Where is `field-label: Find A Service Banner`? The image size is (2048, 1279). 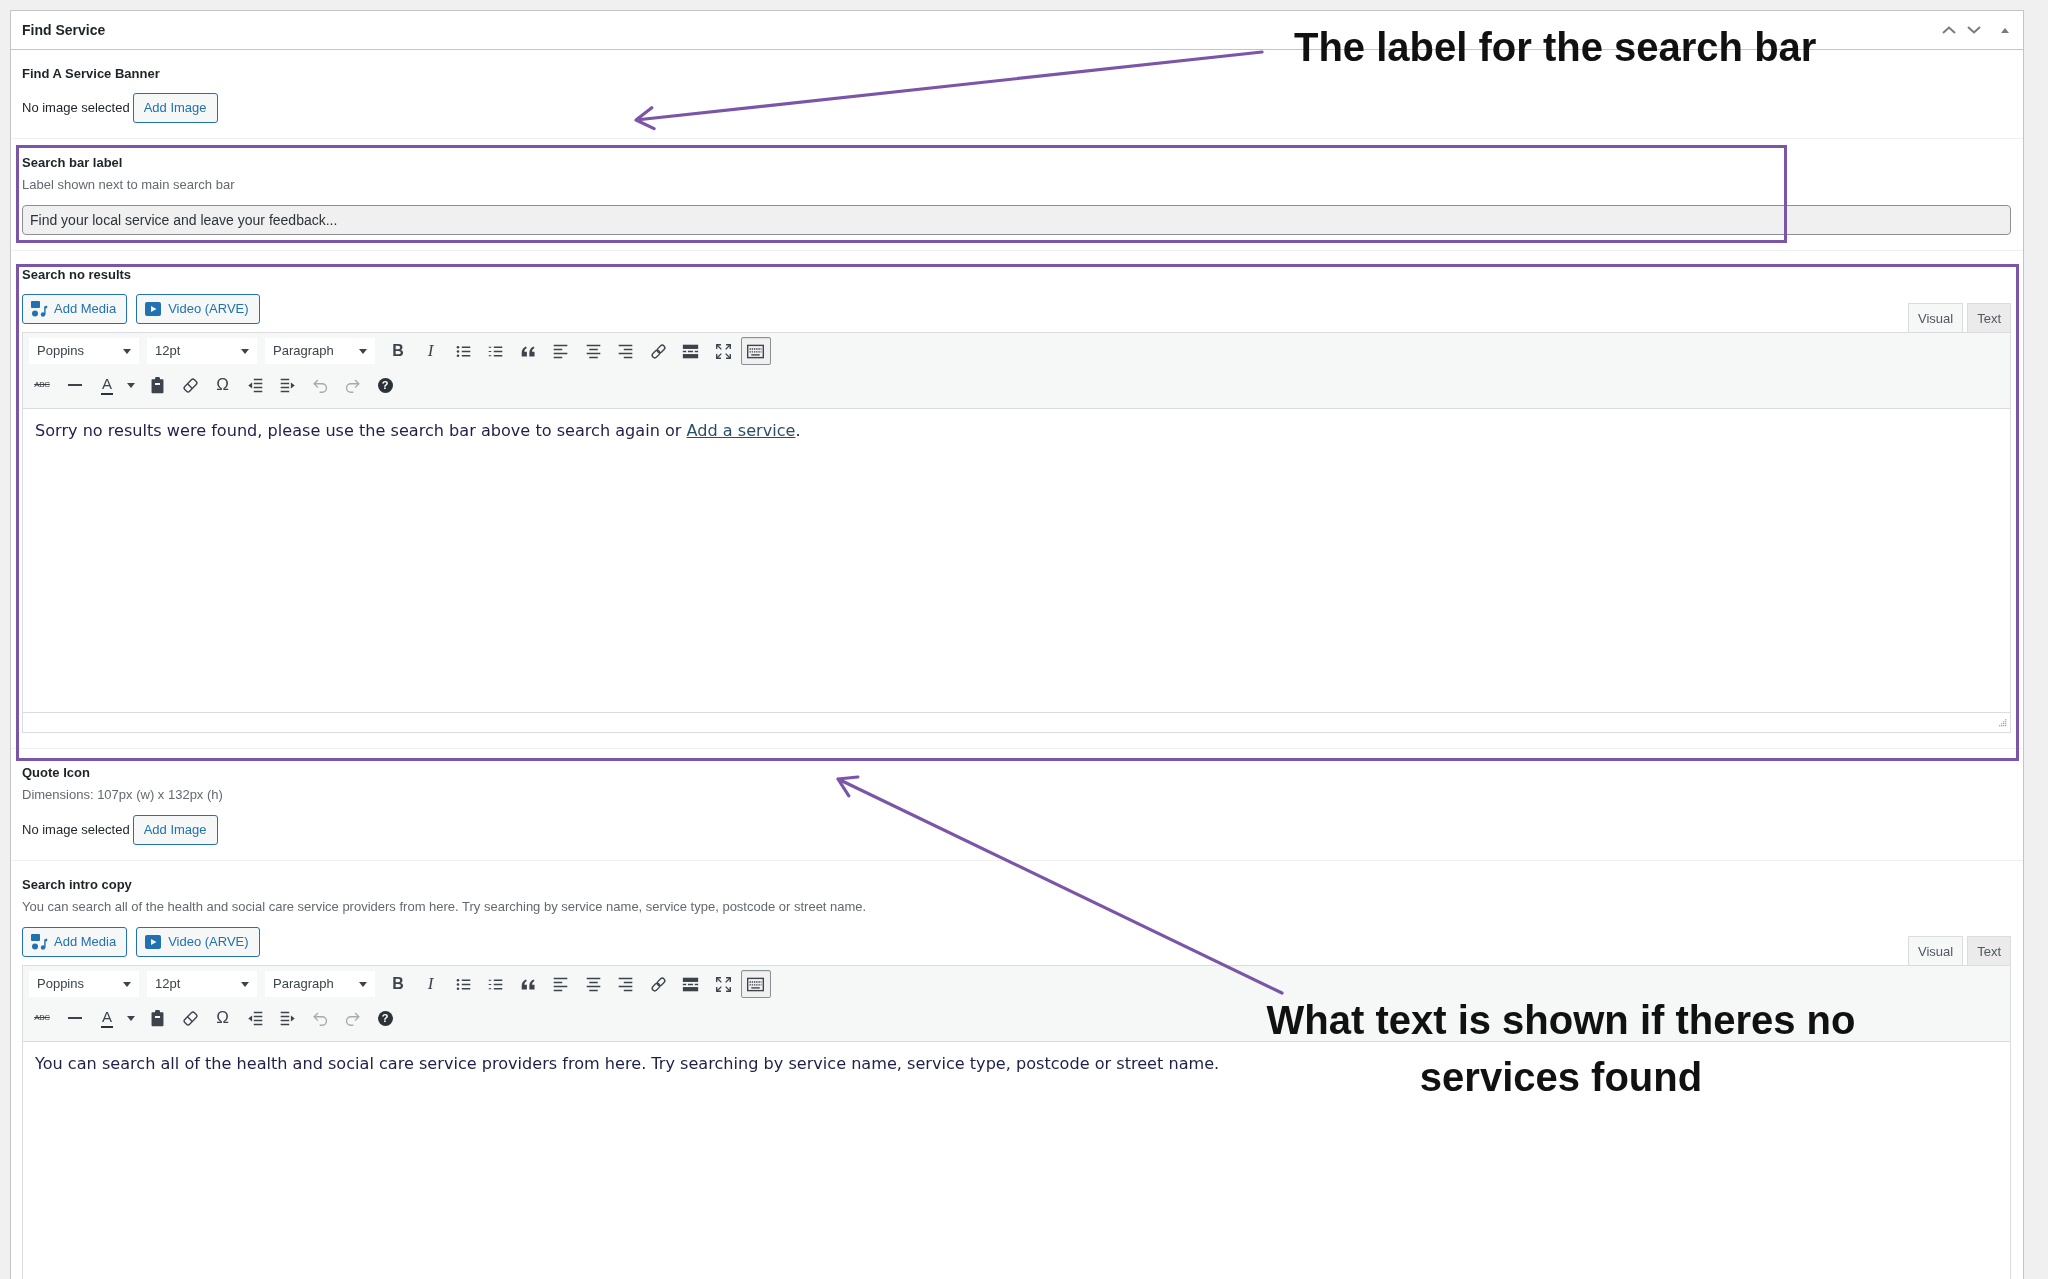 field-label: Find A Service Banner is located at coordinates (91, 74).